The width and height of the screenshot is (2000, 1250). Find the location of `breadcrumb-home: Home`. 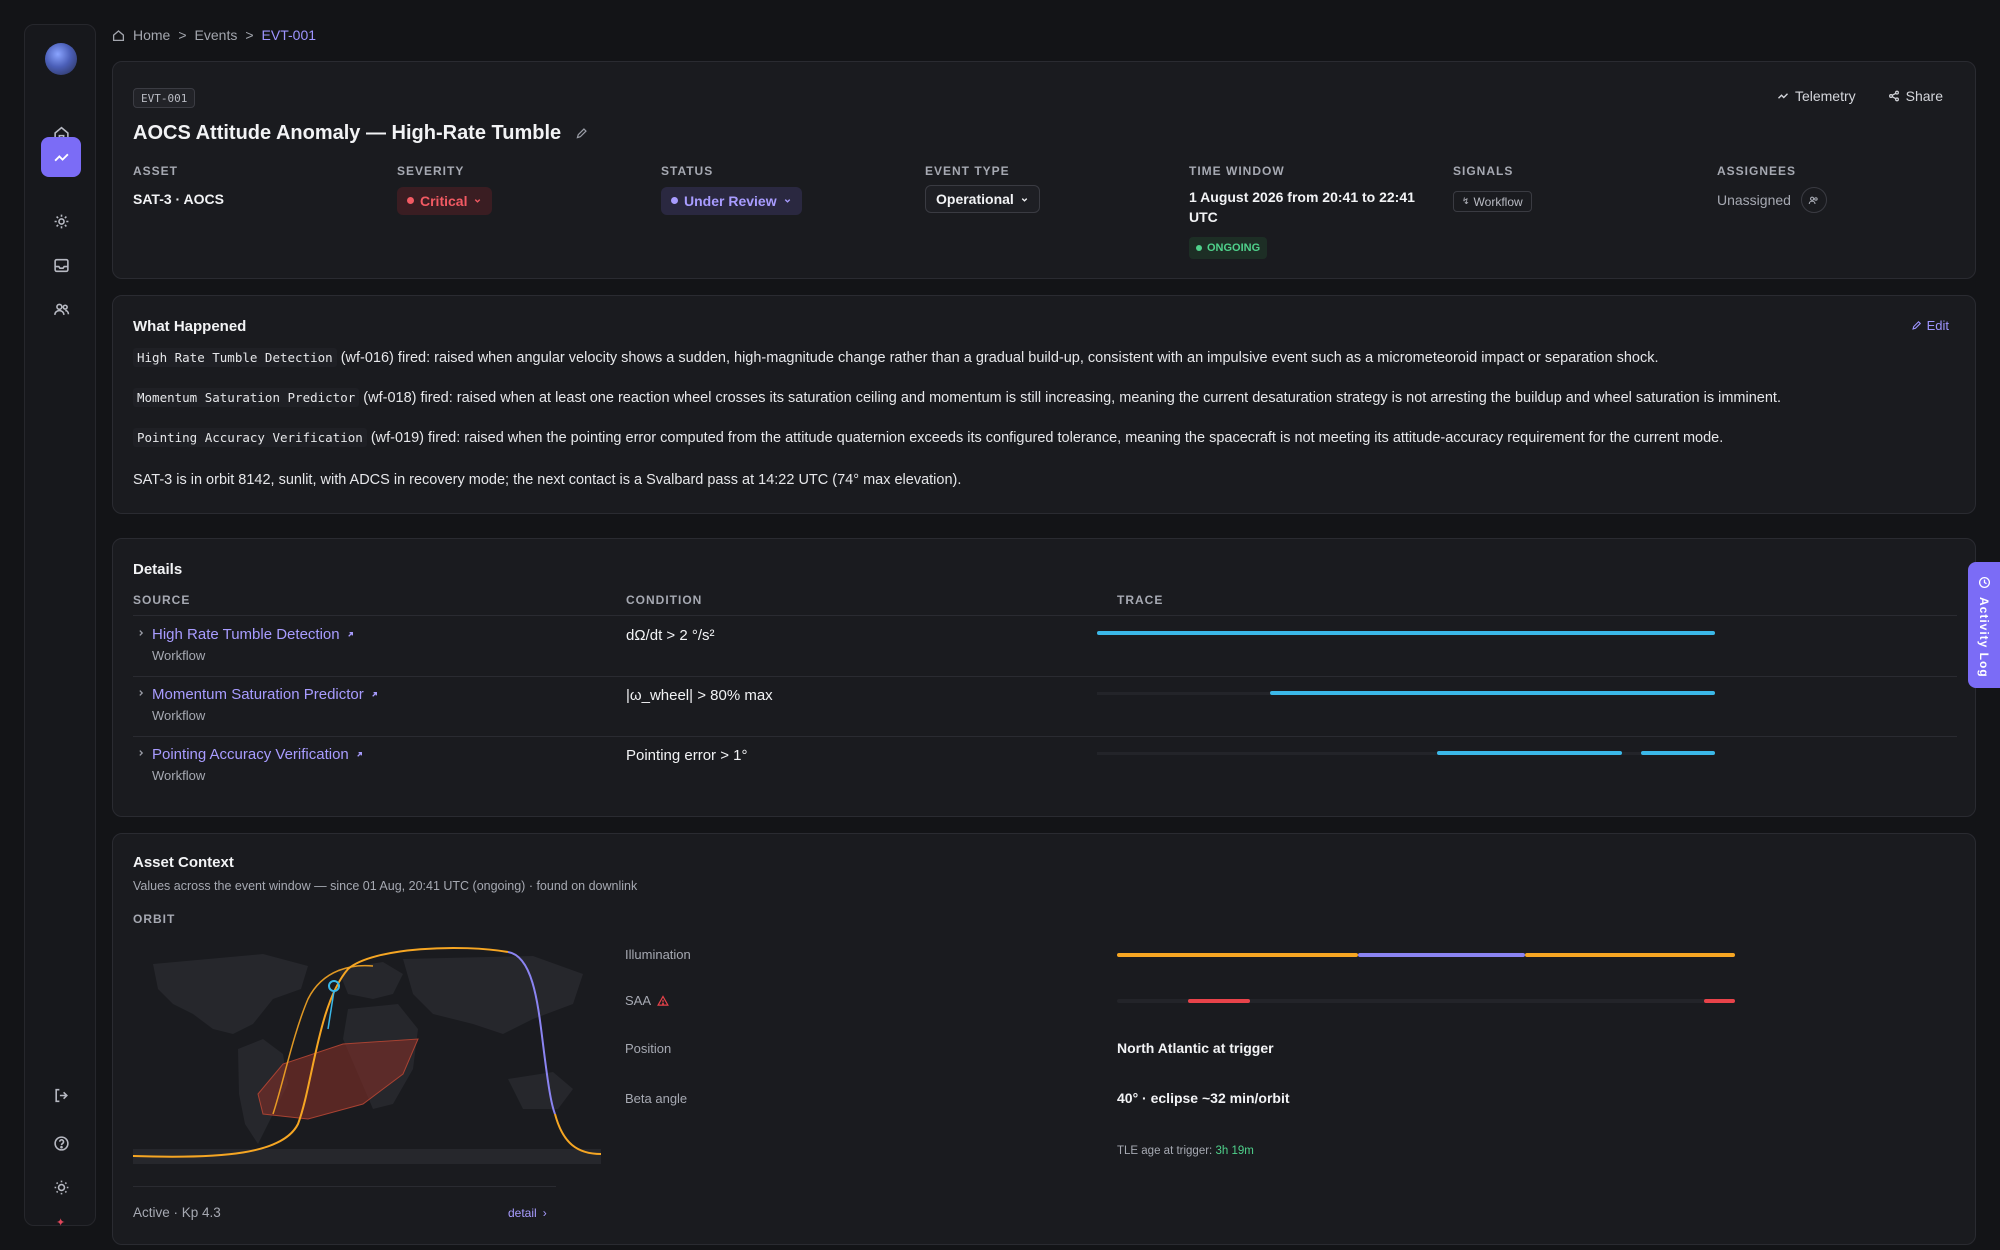

breadcrumb-home: Home is located at coordinates (151, 35).